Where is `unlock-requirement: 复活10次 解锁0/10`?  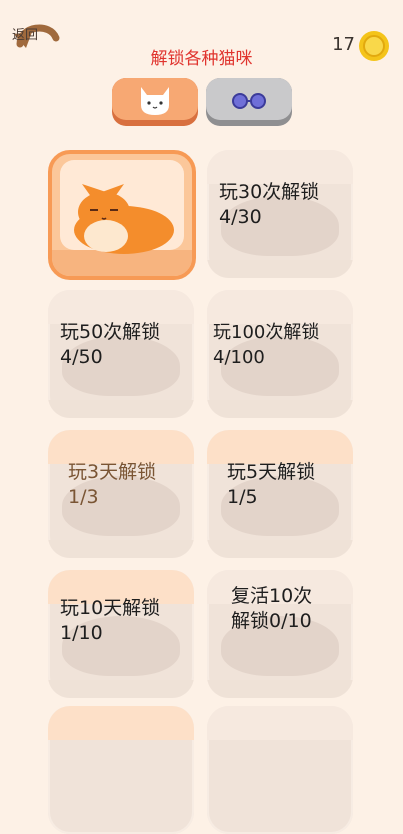 unlock-requirement: 复活10次 解锁0/10 is located at coordinates (272, 608).